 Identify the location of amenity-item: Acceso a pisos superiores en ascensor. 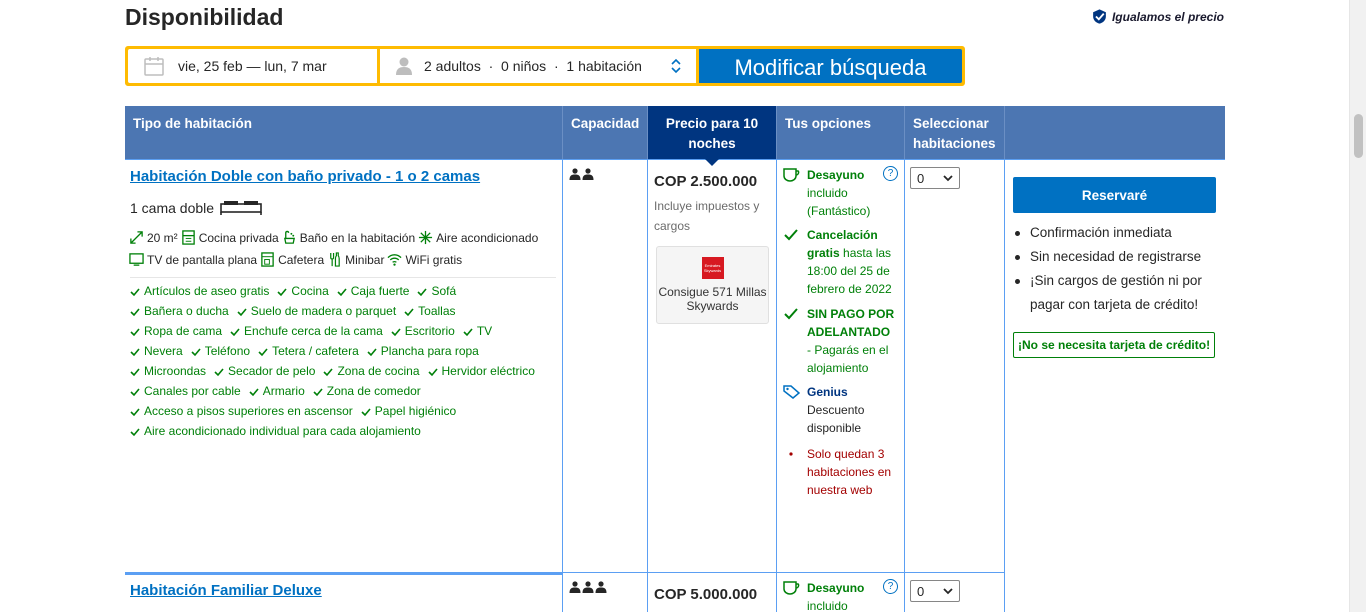
(241, 411).